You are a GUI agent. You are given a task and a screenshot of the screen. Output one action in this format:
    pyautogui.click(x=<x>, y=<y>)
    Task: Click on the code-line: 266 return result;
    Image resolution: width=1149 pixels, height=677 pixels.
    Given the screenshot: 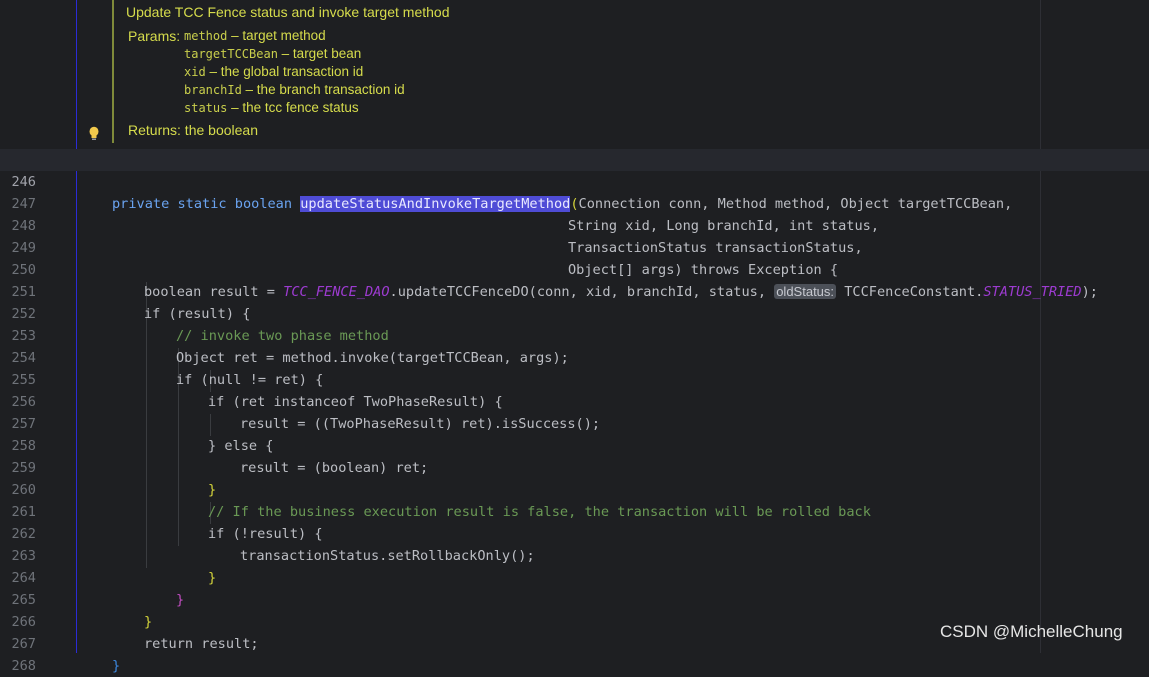 What is the action you would take?
    pyautogui.click(x=574, y=620)
    